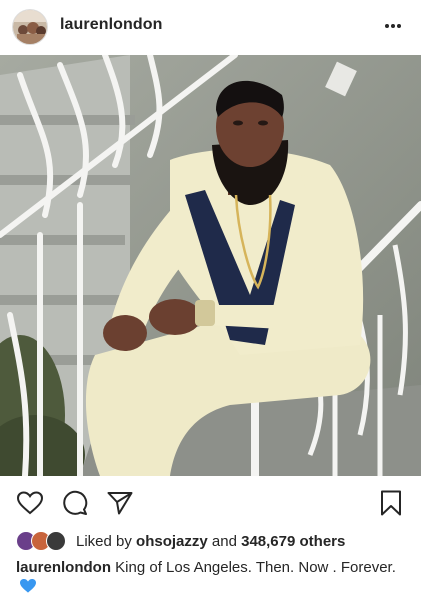  I want to click on post-header: laurenlondon, so click(210, 27).